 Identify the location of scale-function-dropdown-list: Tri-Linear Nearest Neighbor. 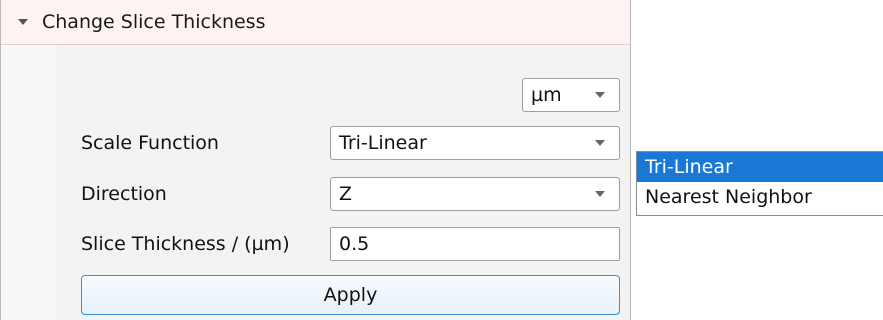
(759, 183).